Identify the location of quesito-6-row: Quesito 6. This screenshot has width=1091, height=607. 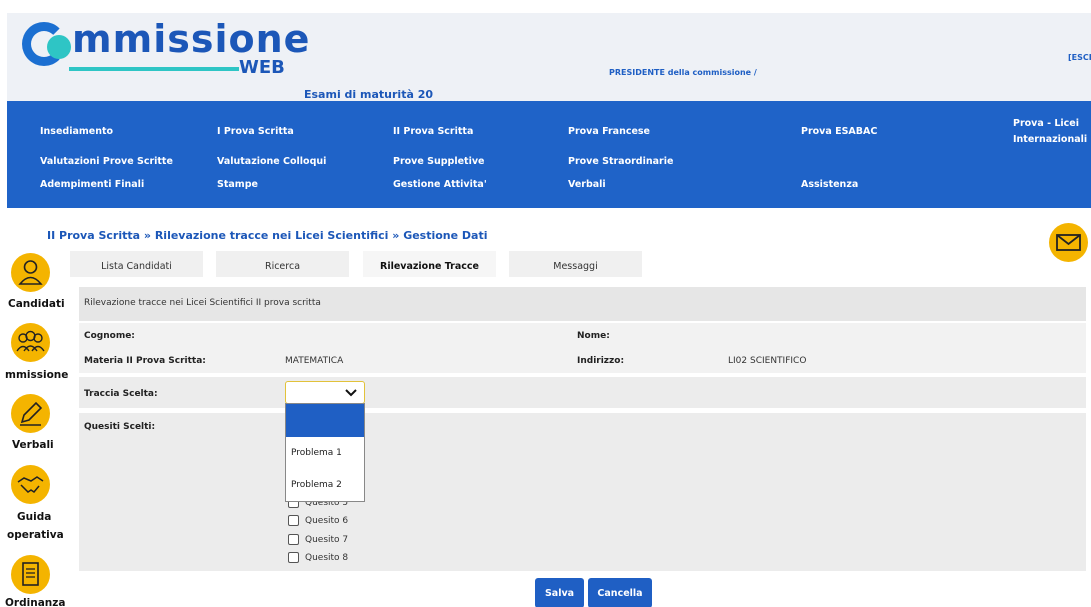
(318, 520).